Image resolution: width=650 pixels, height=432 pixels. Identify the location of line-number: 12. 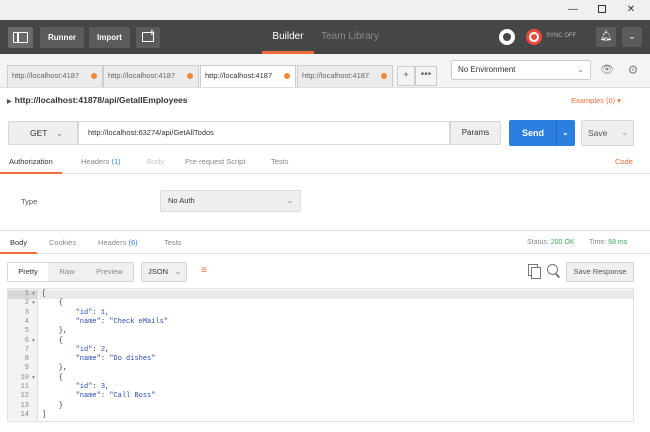
(24, 396).